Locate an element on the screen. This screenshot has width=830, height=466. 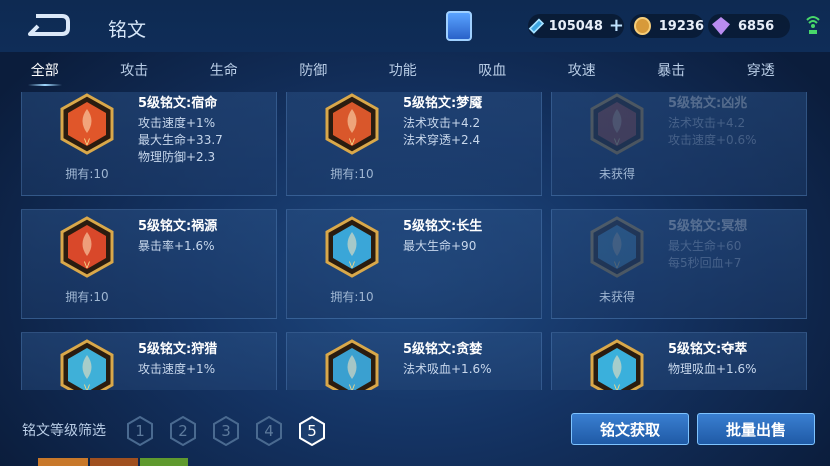
gem-value: 6856 is located at coordinates (756, 26).